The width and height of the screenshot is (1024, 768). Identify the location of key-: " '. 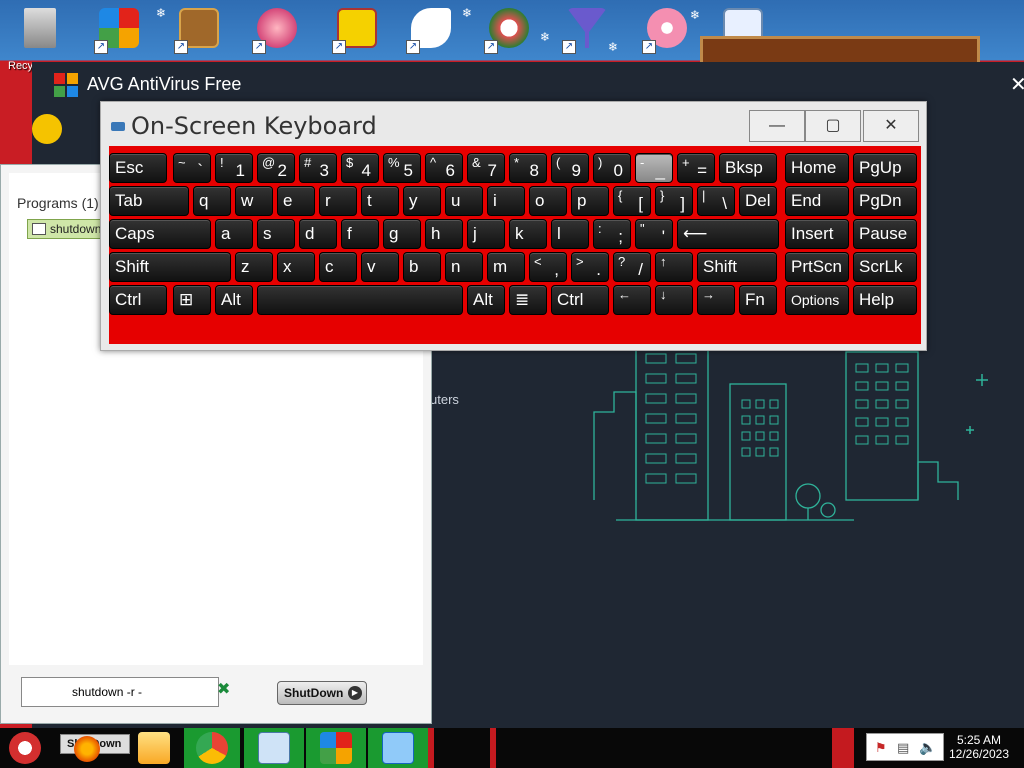
(654, 234).